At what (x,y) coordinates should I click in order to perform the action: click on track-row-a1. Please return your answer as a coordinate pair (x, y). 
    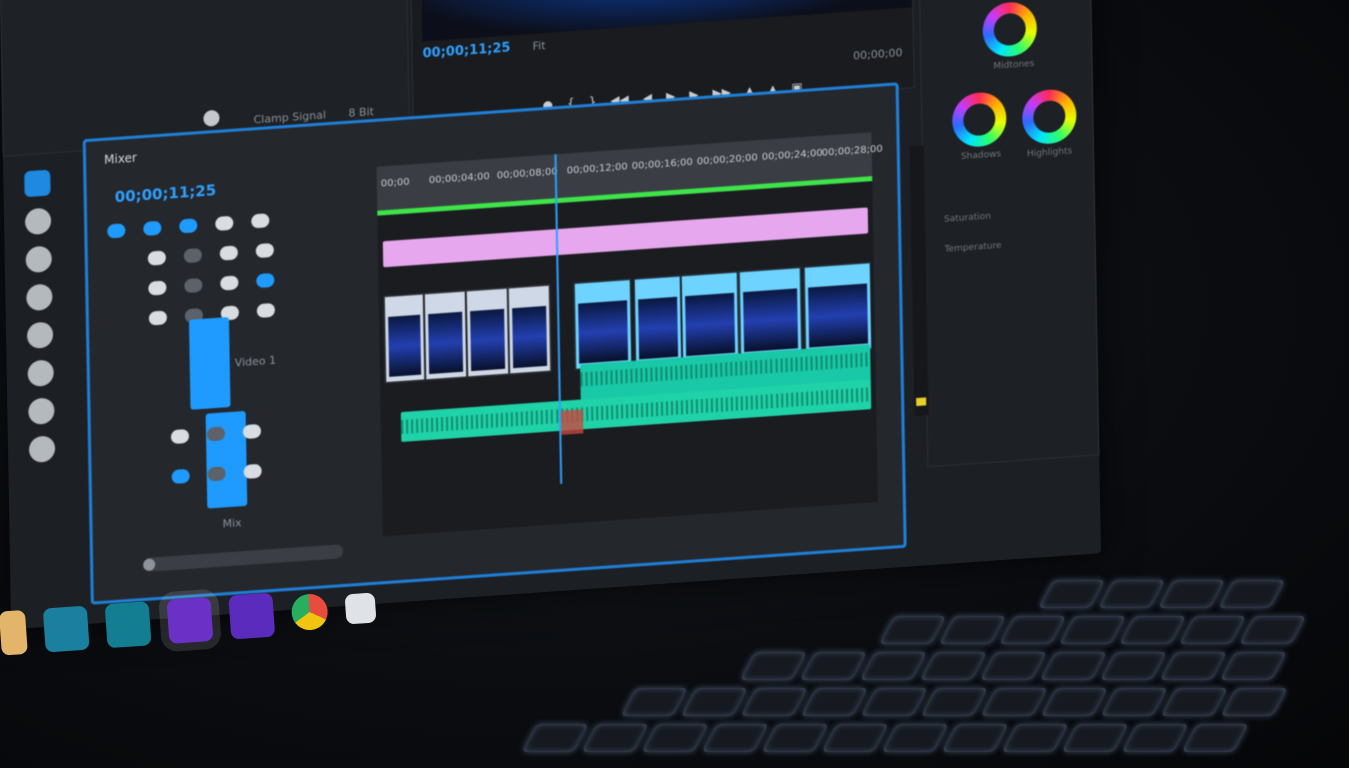
    Looking at the image, I should click on (216, 434).